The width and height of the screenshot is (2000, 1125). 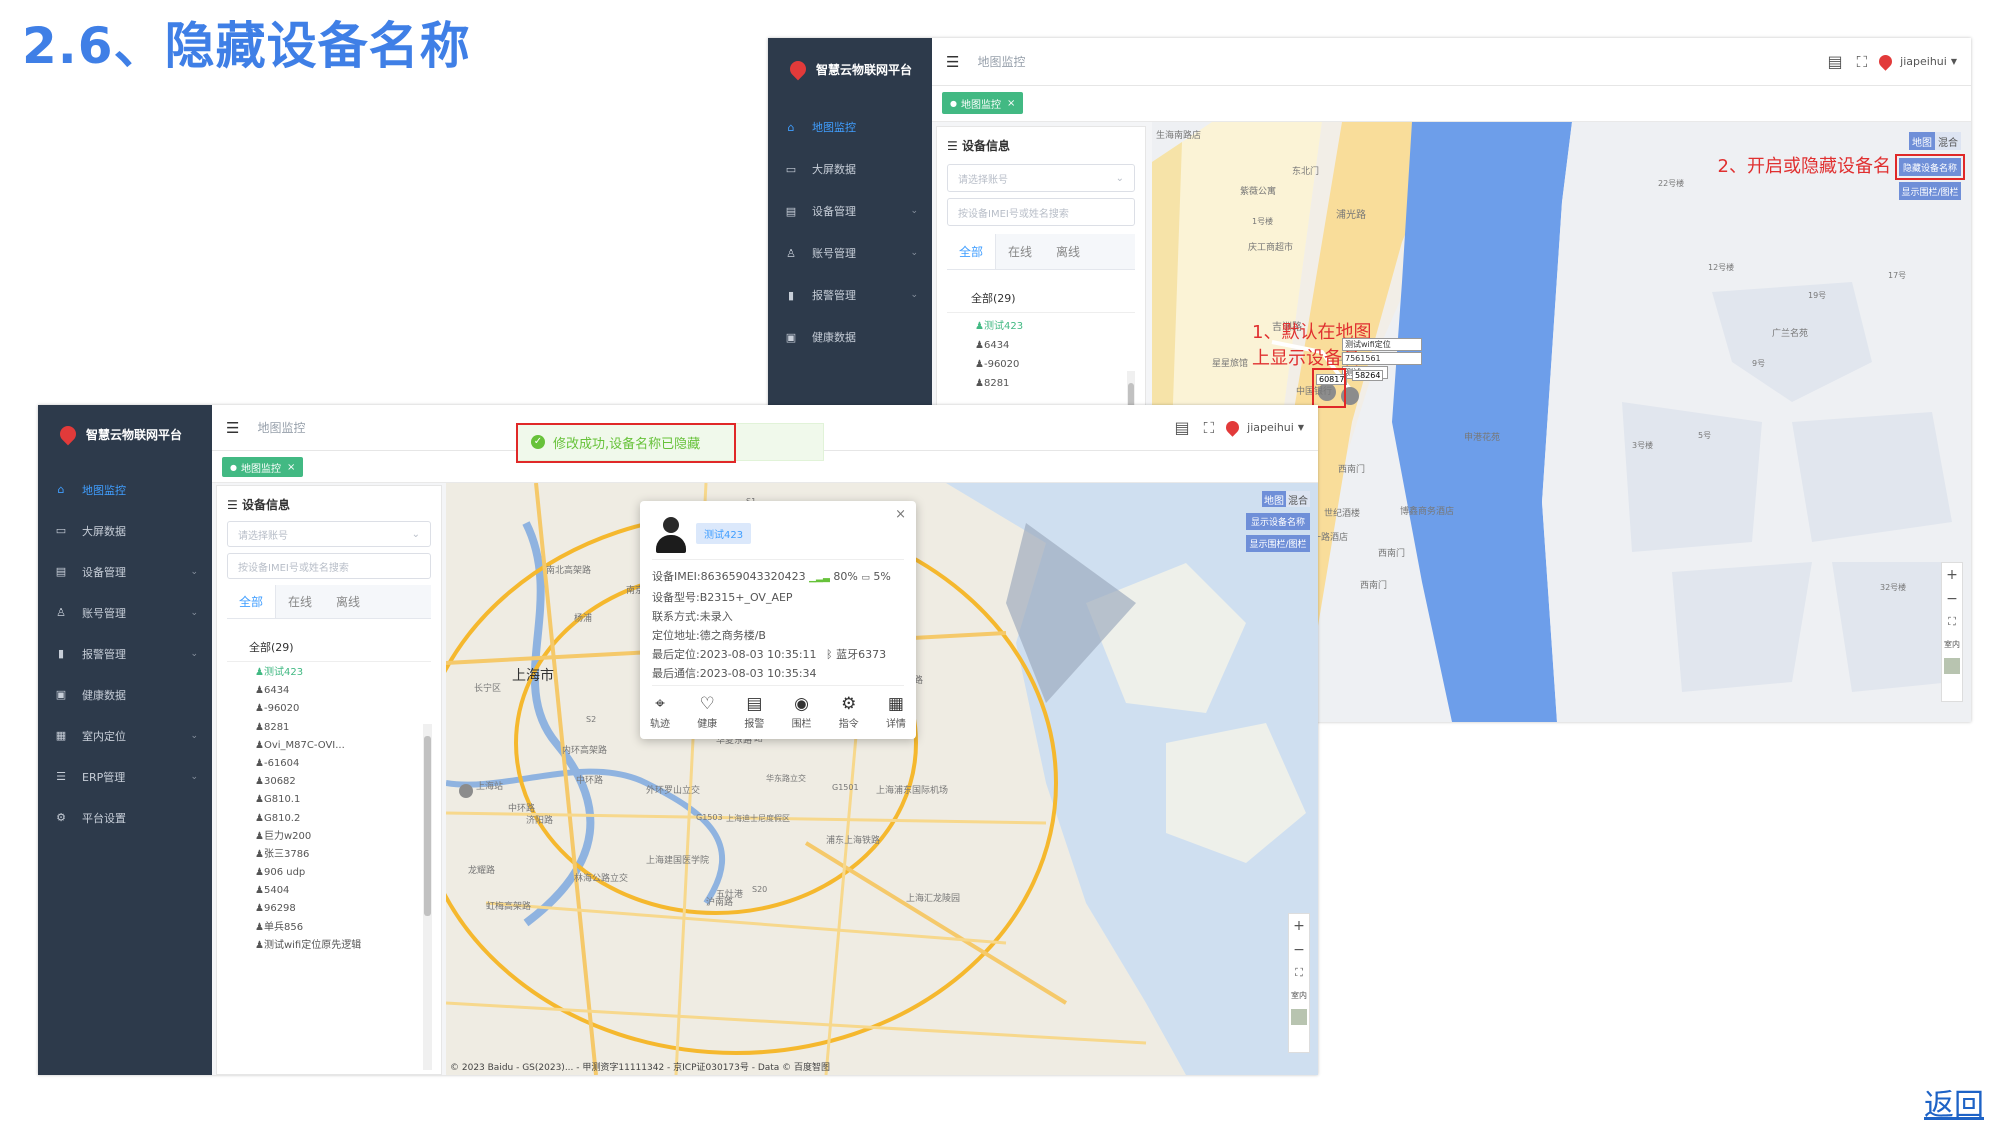 What do you see at coordinates (829, 654) in the screenshot?
I see `bluetooth-icon: ᛒ` at bounding box center [829, 654].